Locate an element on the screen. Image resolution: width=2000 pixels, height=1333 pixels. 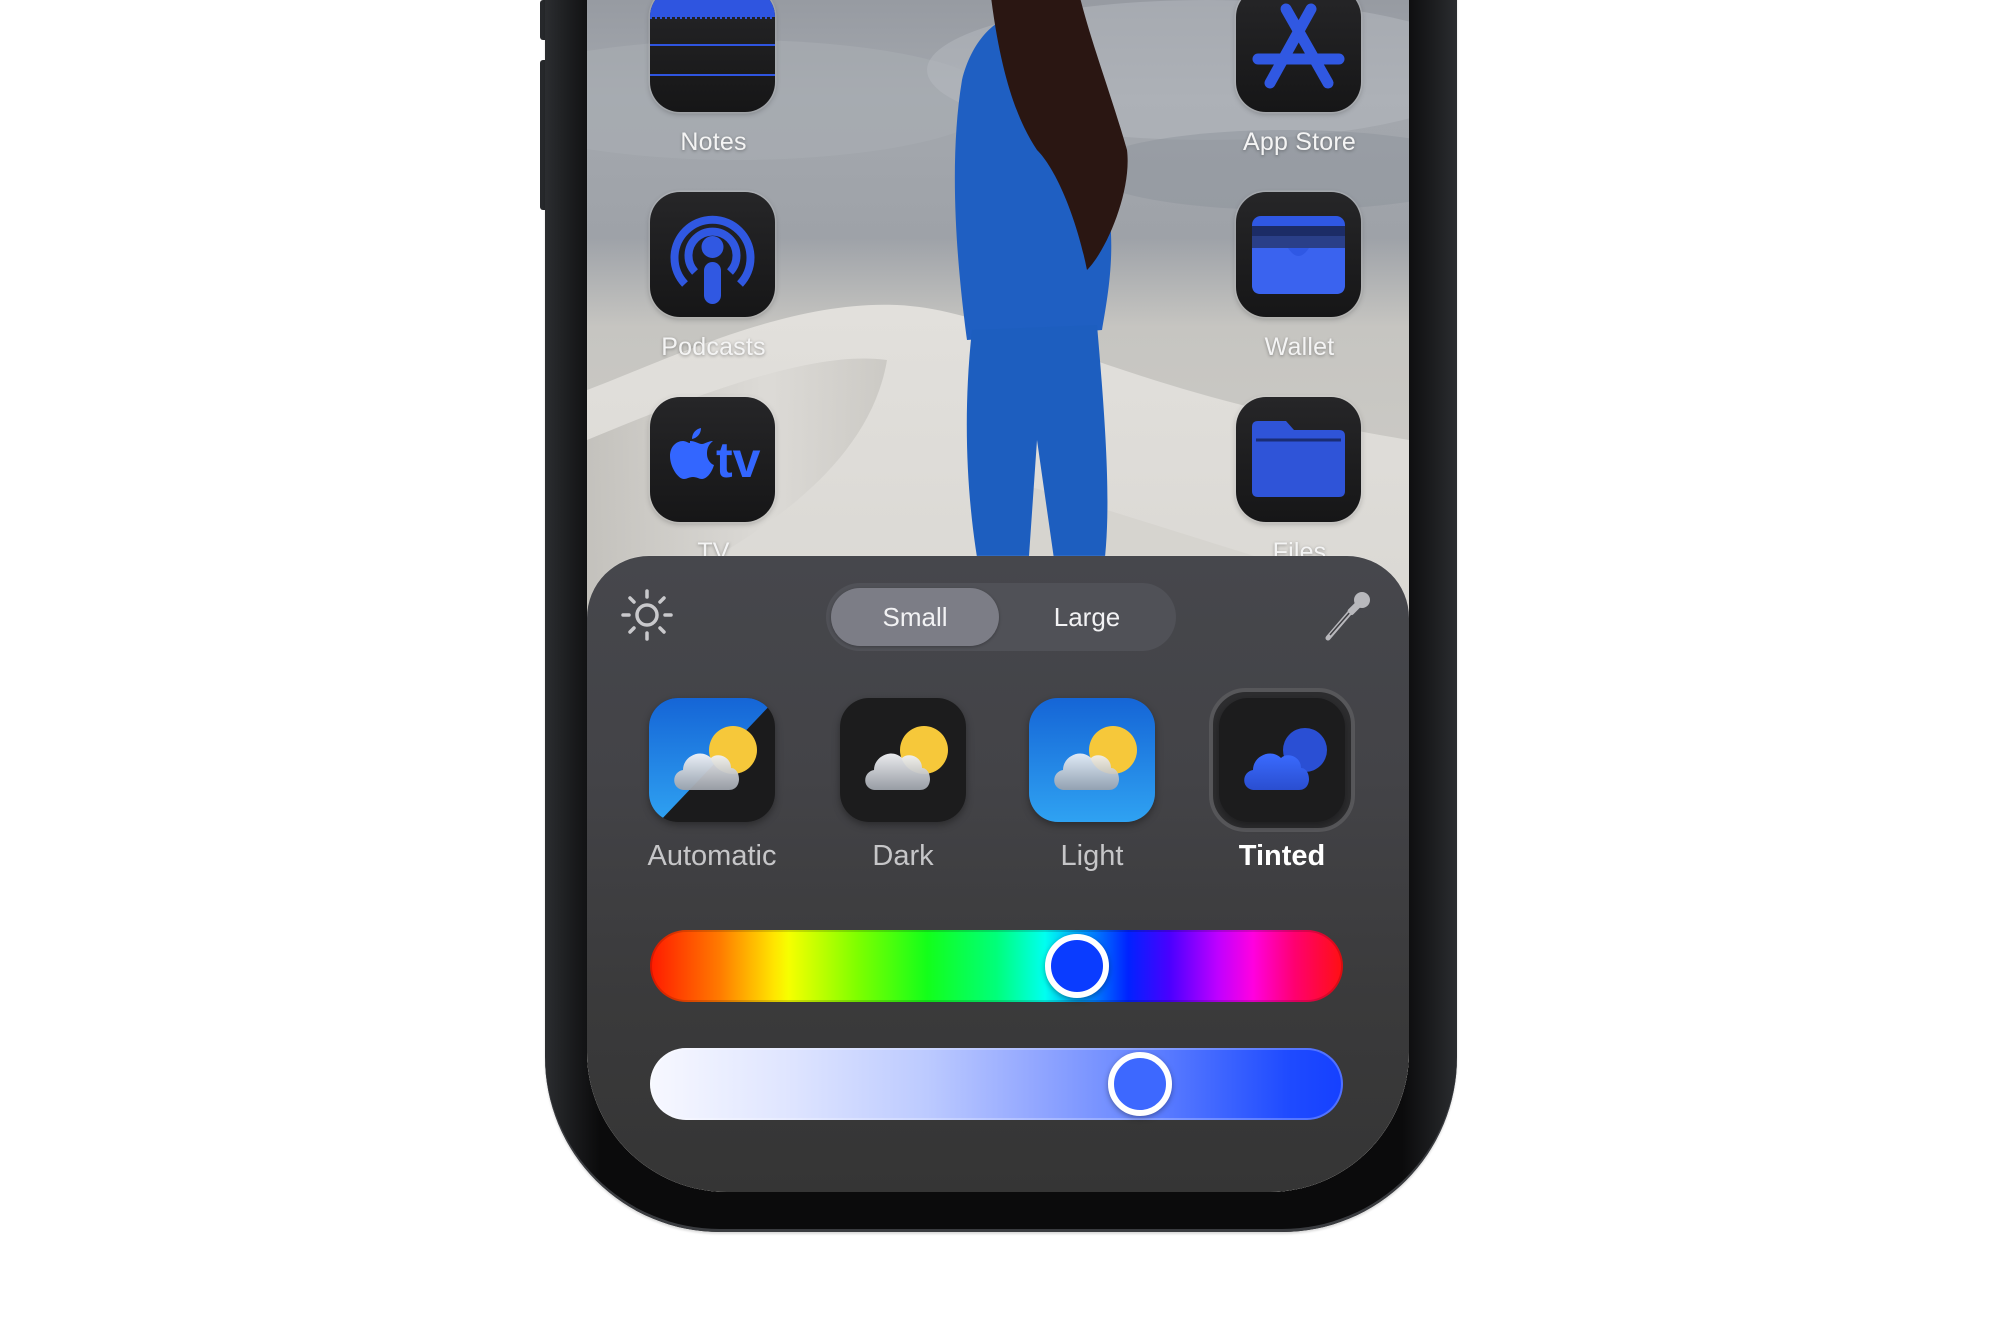
hue-slider-knob is located at coordinates (1077, 966).